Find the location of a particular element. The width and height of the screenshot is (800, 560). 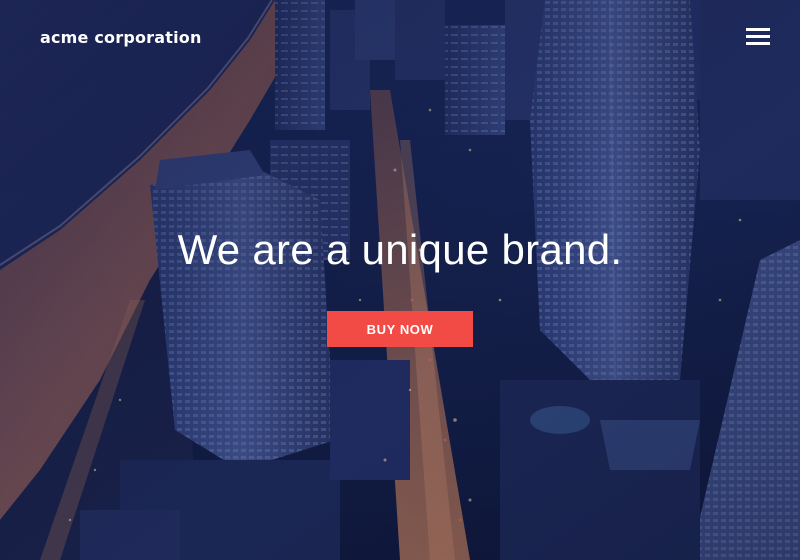

hero-headline: We are a unique brand. is located at coordinates (400, 249).